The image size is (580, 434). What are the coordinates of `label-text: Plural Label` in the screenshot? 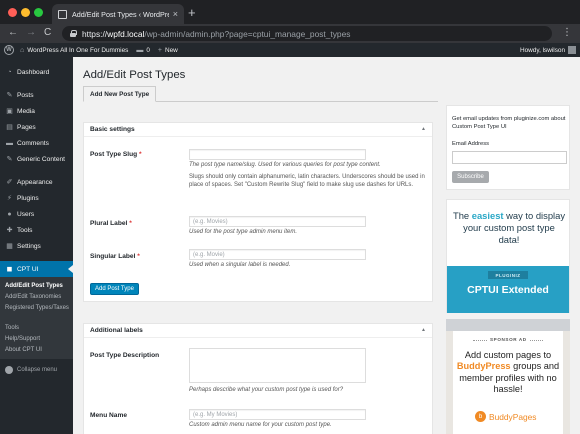 It's located at (109, 223).